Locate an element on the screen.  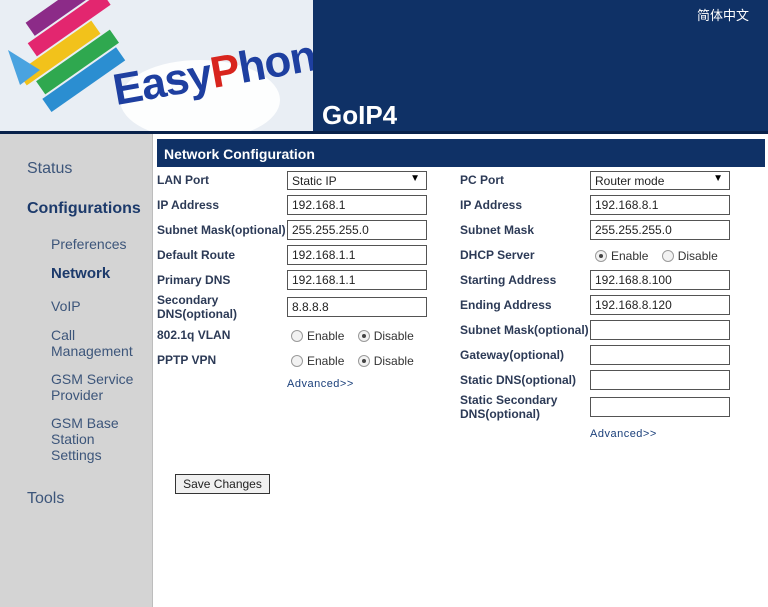
lan-ip-input is located at coordinates (357, 205).